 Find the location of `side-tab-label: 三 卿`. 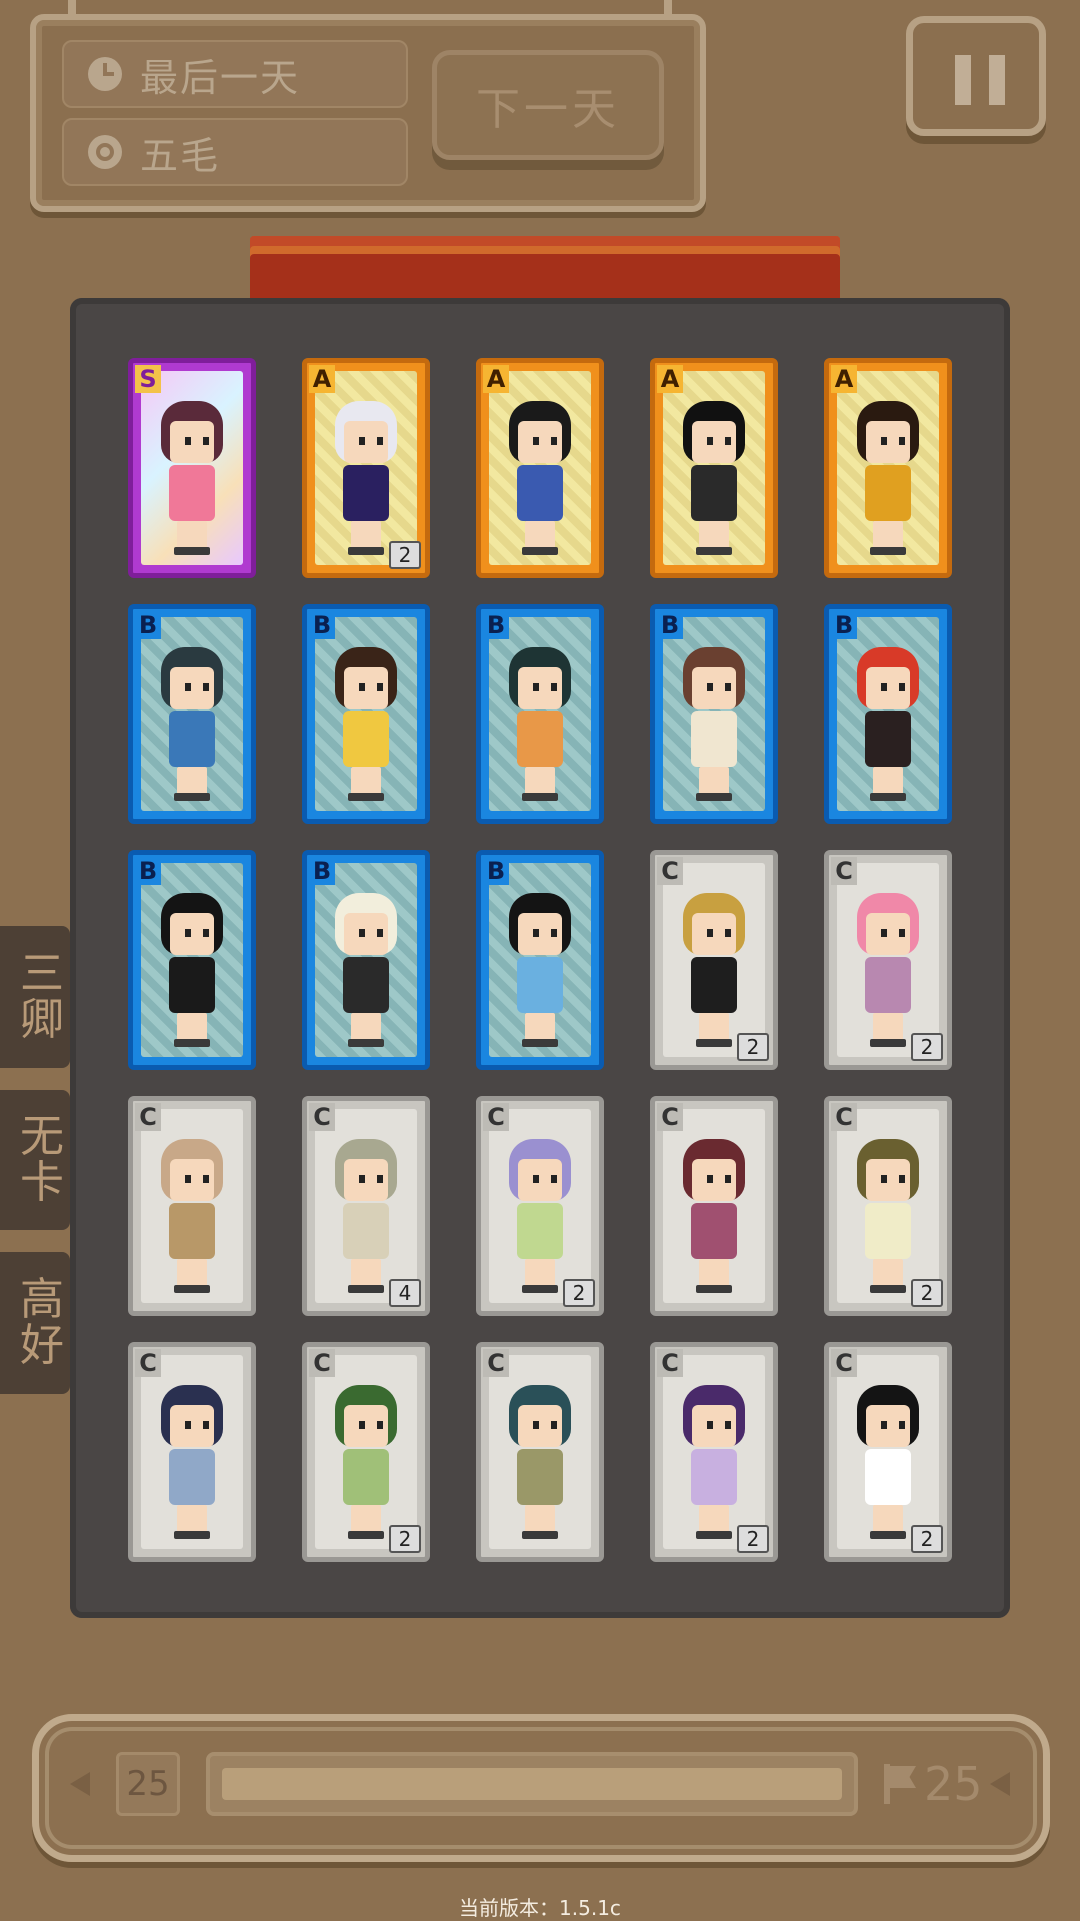

side-tab-label: 三 卿 is located at coordinates (42, 996).